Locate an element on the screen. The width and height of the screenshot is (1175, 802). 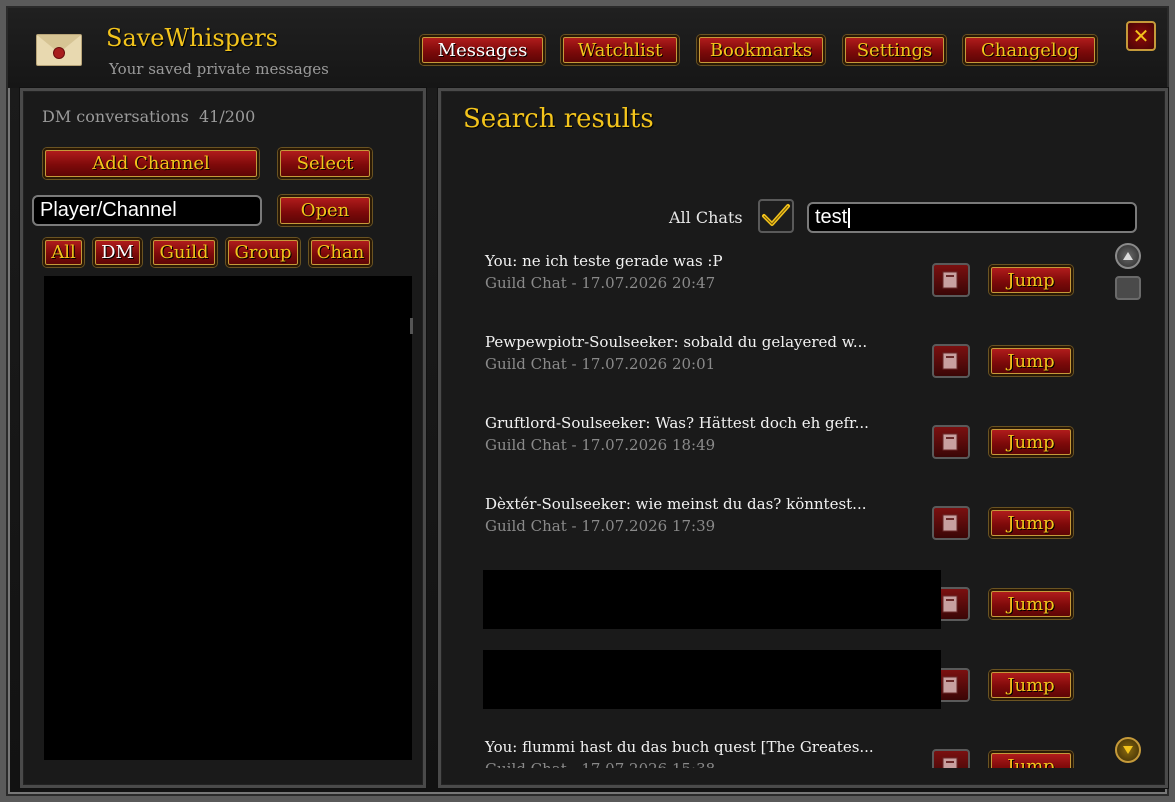
envelope-icon is located at coordinates (59, 50).